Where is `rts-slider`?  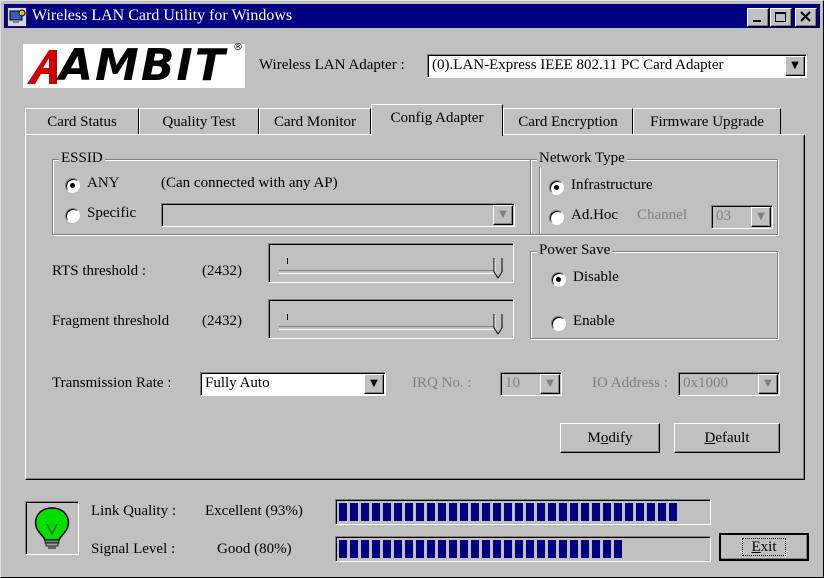 rts-slider is located at coordinates (391, 263).